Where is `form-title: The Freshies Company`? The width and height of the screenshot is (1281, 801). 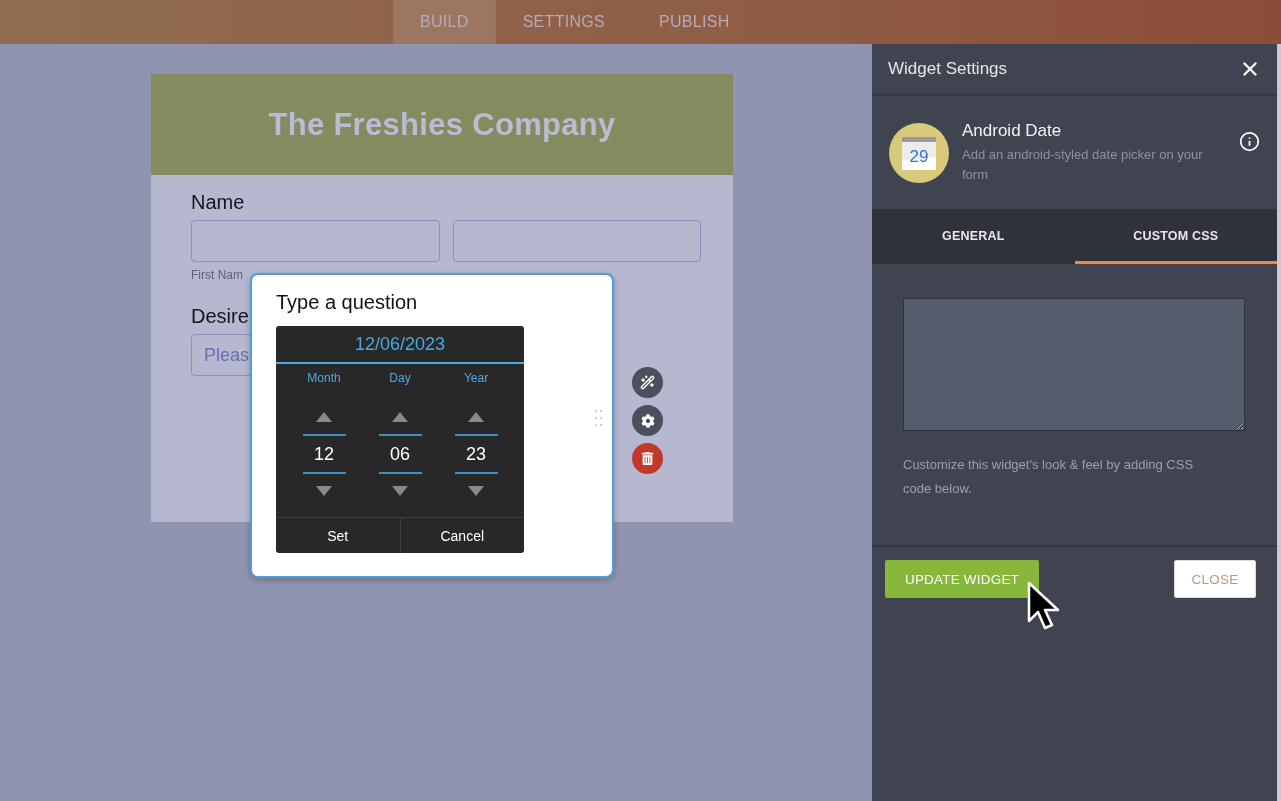 form-title: The Freshies Company is located at coordinates (442, 124).